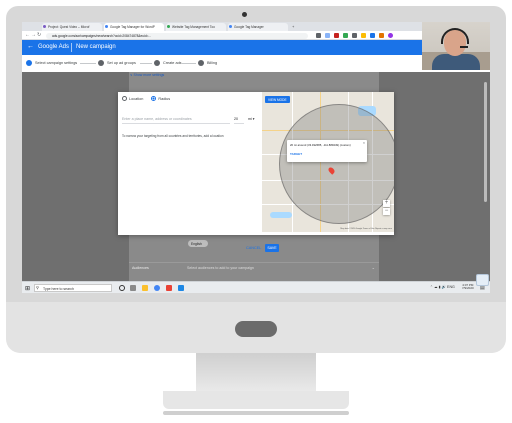  What do you see at coordinates (386, 211) in the screenshot?
I see `zoom-out-button: −` at bounding box center [386, 211].